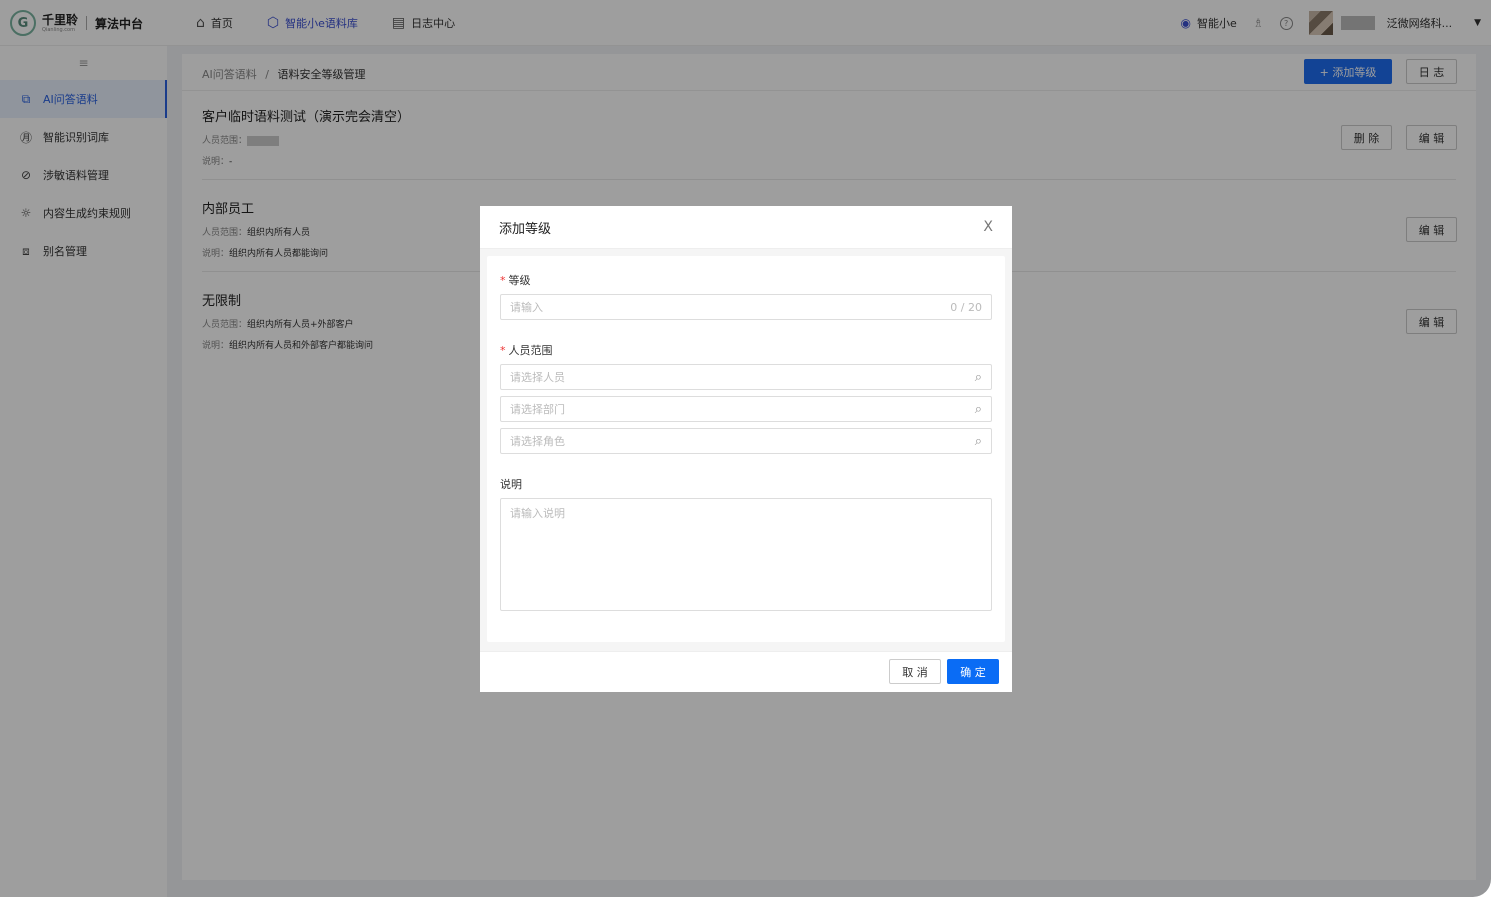  What do you see at coordinates (746, 409) in the screenshot?
I see `select-department-input: 请选择部门 ⌕` at bounding box center [746, 409].